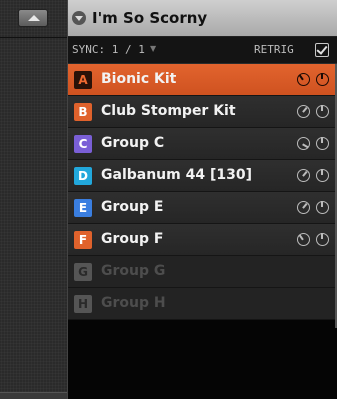 The height and width of the screenshot is (399, 337). I want to click on group-row-d: D Galbanum 44 [130], so click(202, 176).